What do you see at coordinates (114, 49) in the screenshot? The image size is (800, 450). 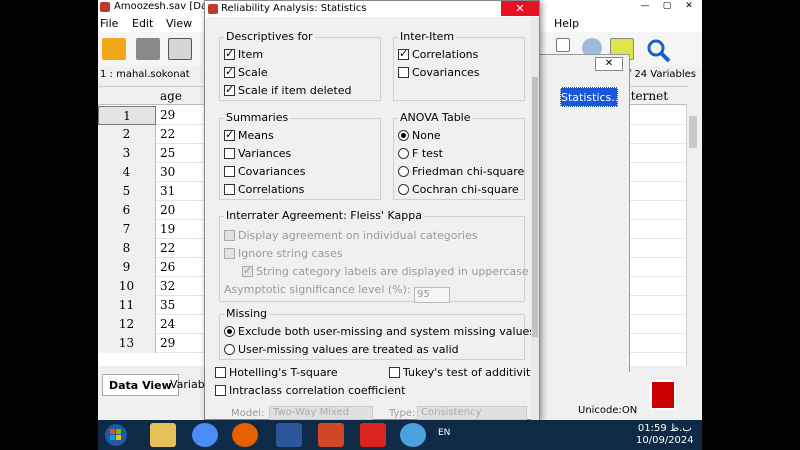 I see `open-folder-icon` at bounding box center [114, 49].